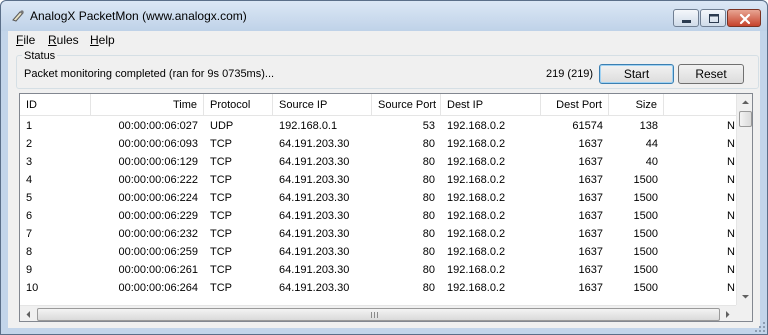  Describe the element at coordinates (700, 105) in the screenshot. I see `column-header-extra` at that location.